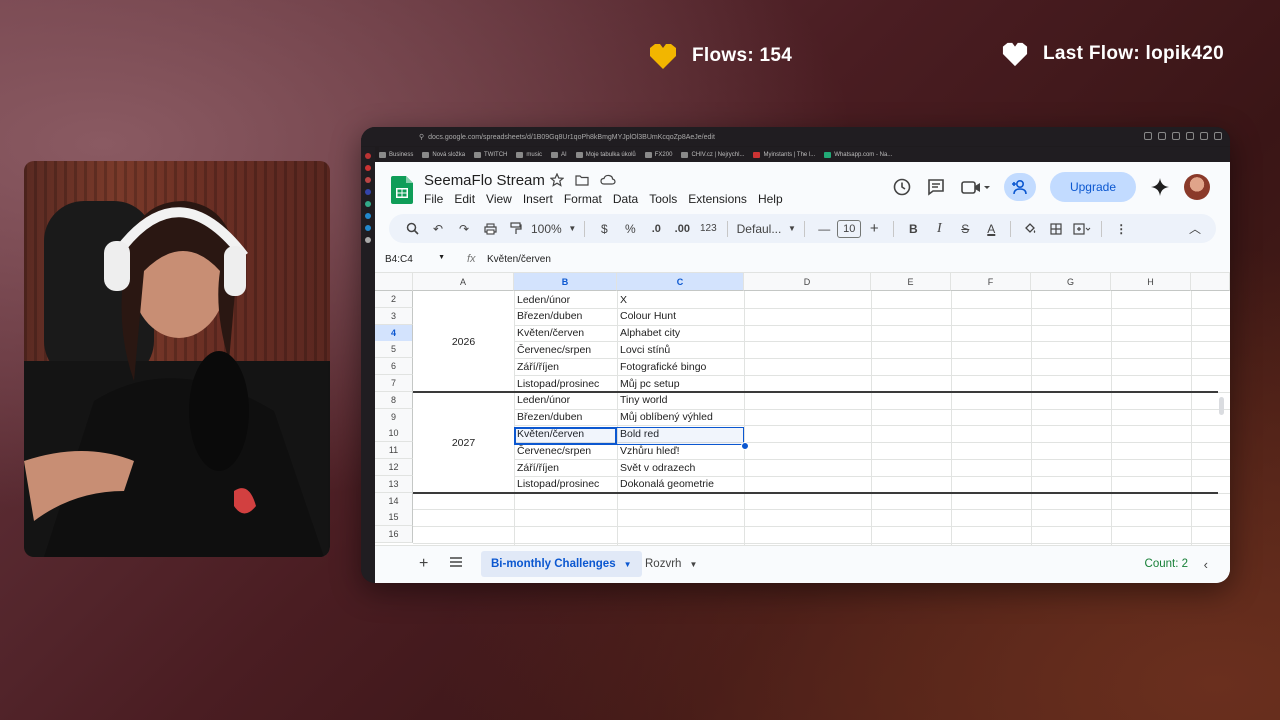 The width and height of the screenshot is (1280, 720). Describe the element at coordinates (874, 229) in the screenshot. I see `increase-font-size-button: +` at that location.